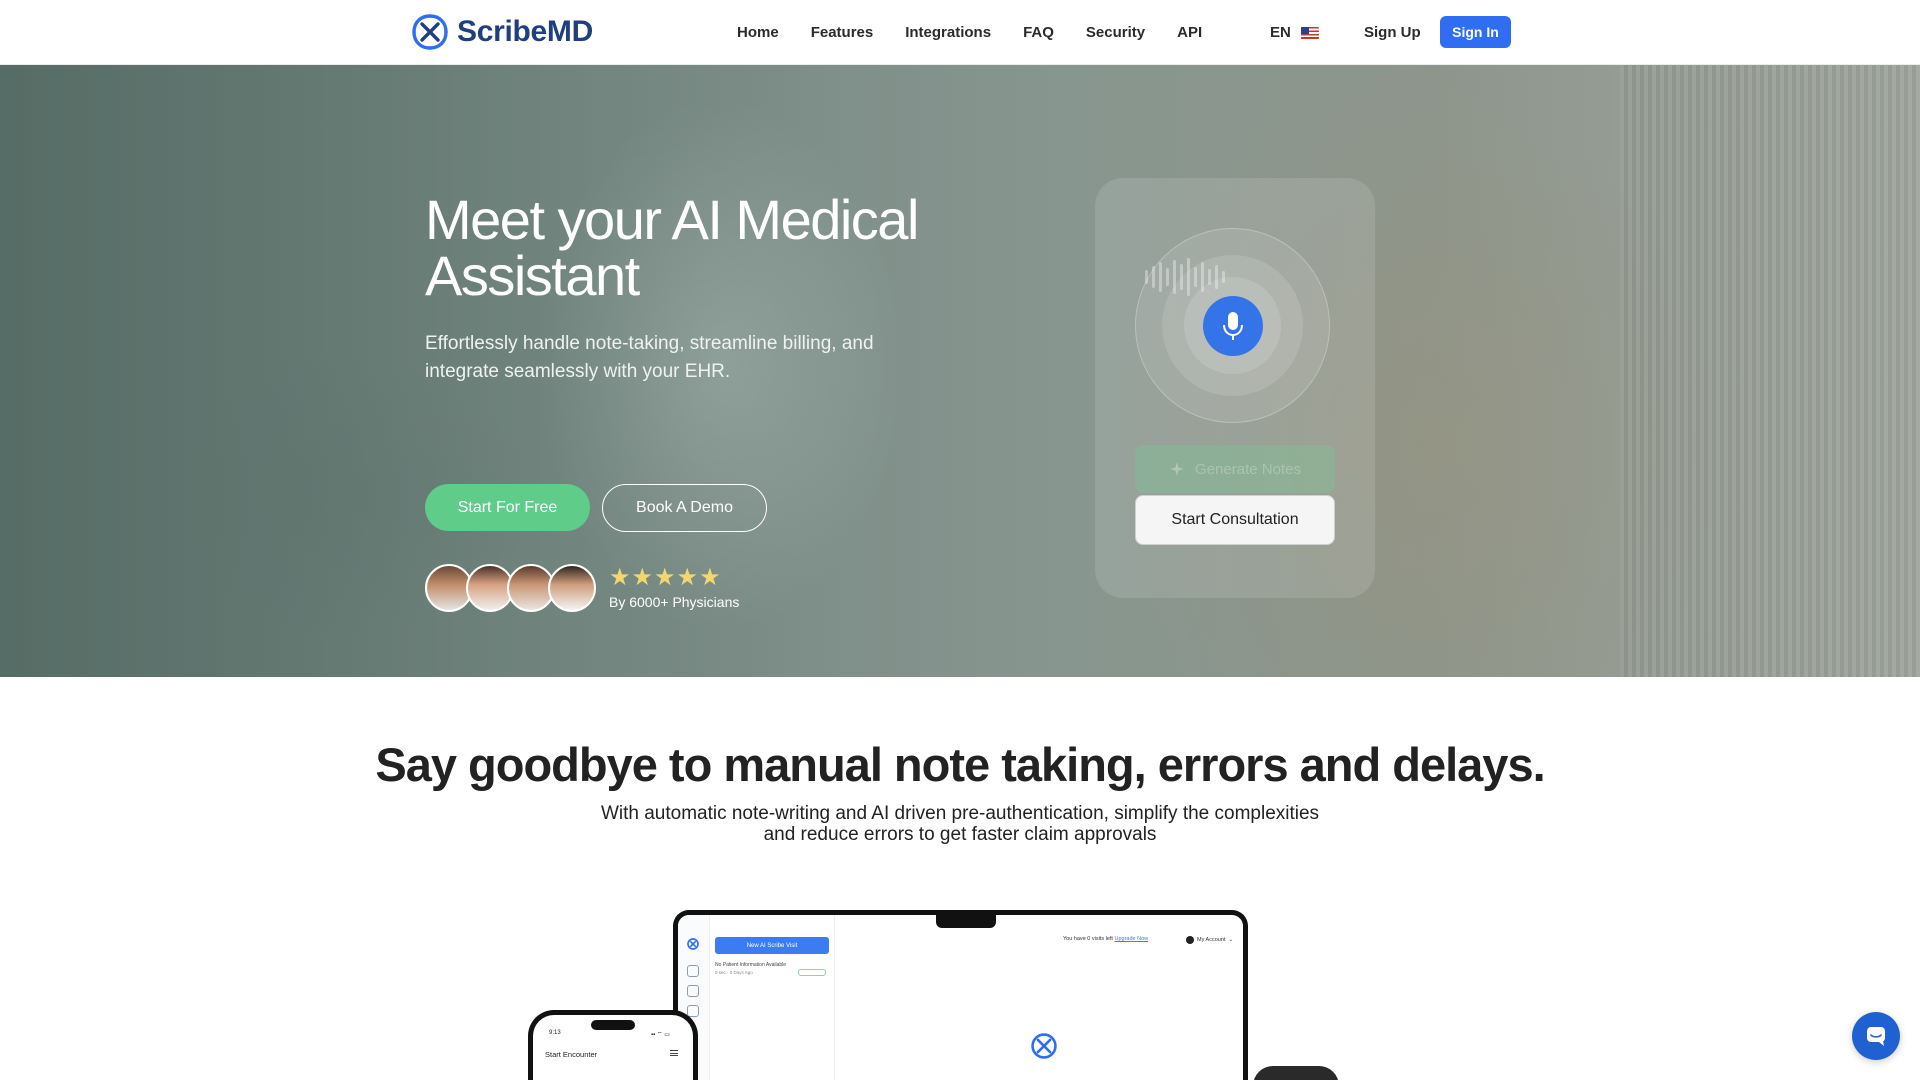  Describe the element at coordinates (1115, 32) in the screenshot. I see `nav-security: Security` at that location.